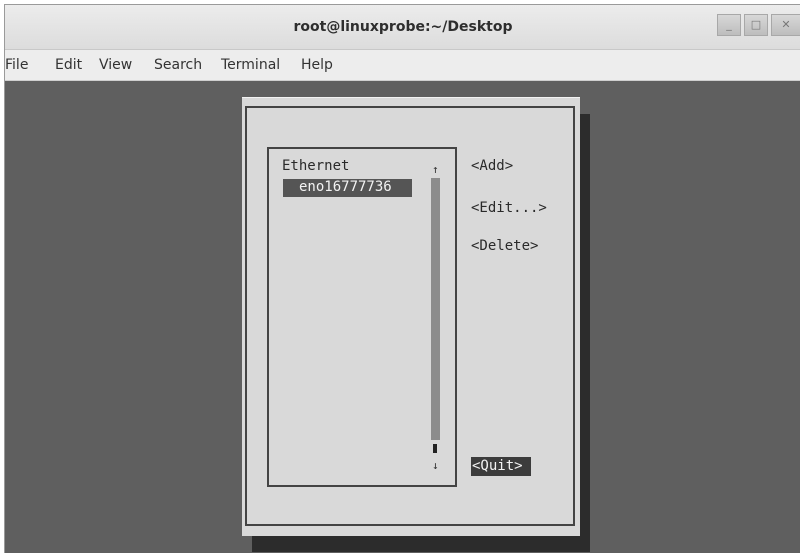 The height and width of the screenshot is (553, 800). I want to click on list-header-ethernet: Ethernet, so click(316, 166).